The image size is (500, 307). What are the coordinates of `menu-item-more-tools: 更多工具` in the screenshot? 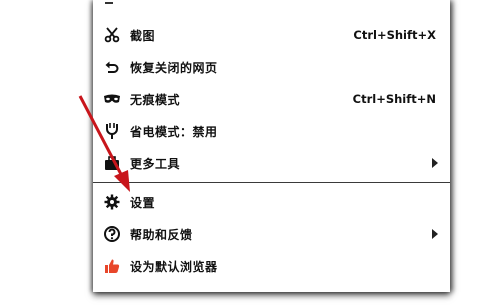 It's located at (271, 163).